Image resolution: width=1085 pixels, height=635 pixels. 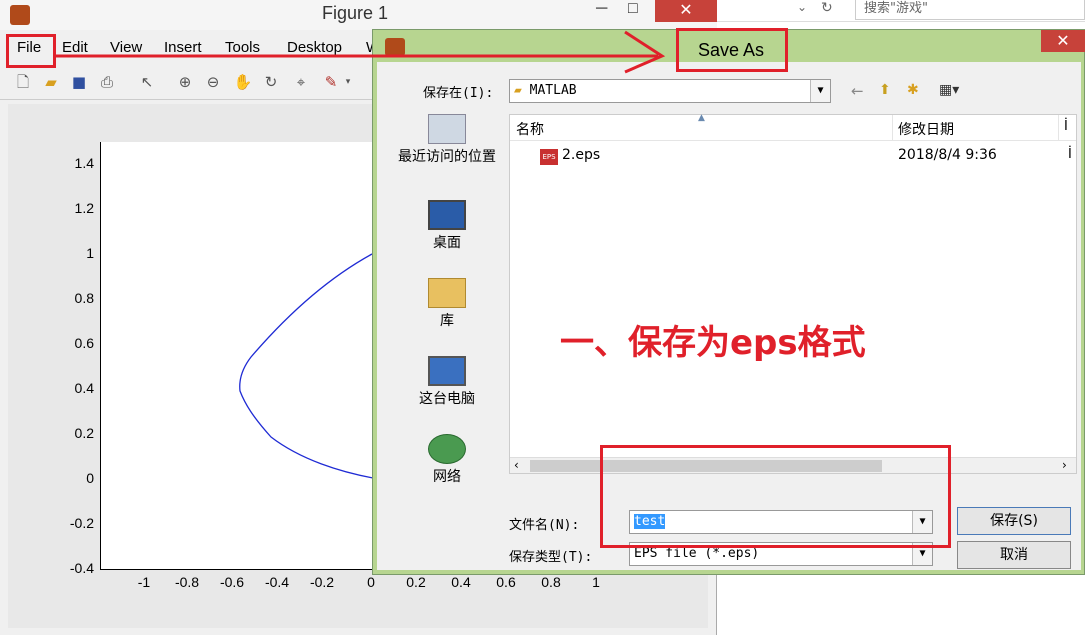 What do you see at coordinates (447, 215) in the screenshot?
I see `desktop-icon` at bounding box center [447, 215].